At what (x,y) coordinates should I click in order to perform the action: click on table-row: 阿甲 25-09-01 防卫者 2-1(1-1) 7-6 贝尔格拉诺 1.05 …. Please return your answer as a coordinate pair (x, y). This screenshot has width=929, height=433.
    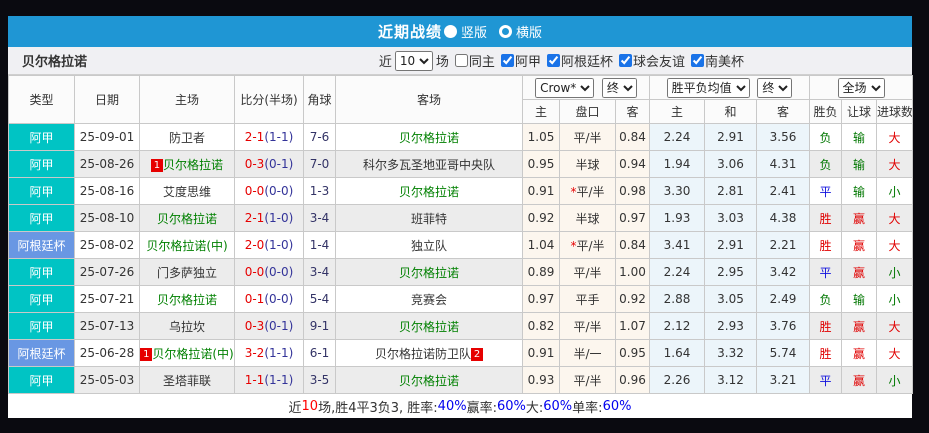
    Looking at the image, I should click on (461, 137).